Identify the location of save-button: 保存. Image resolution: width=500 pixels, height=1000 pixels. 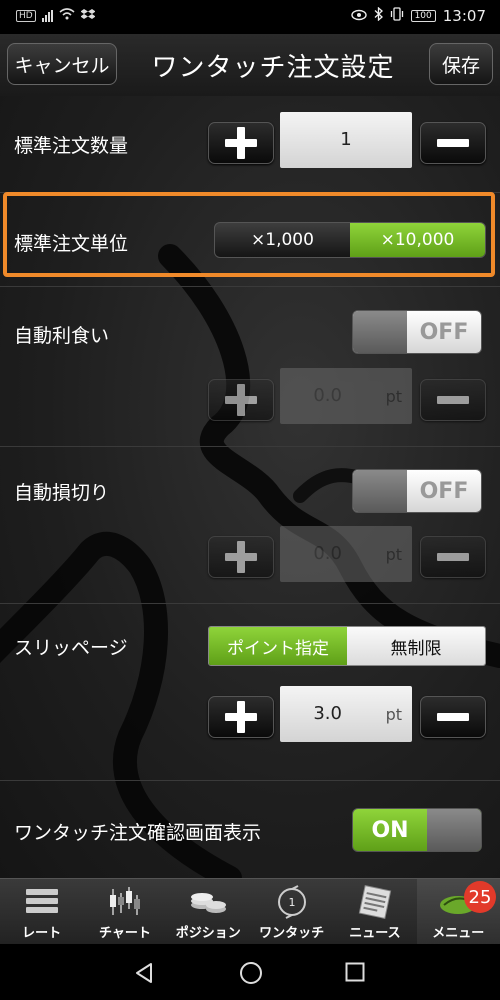
(461, 64).